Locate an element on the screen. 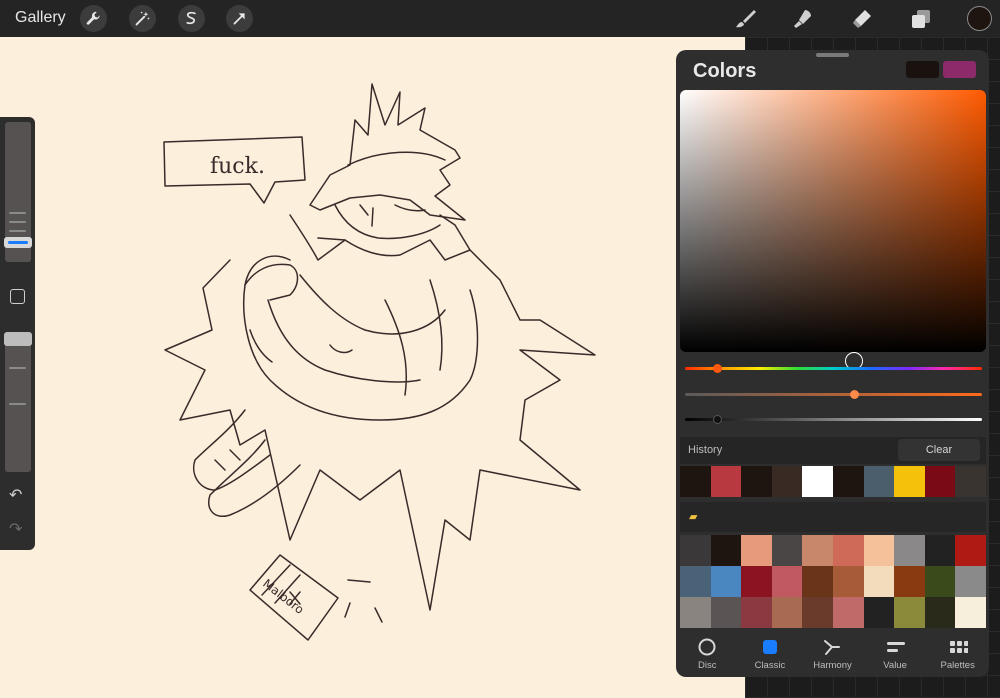 This screenshot has height=698, width=1000. gallery-button: Gallery is located at coordinates (40, 18).